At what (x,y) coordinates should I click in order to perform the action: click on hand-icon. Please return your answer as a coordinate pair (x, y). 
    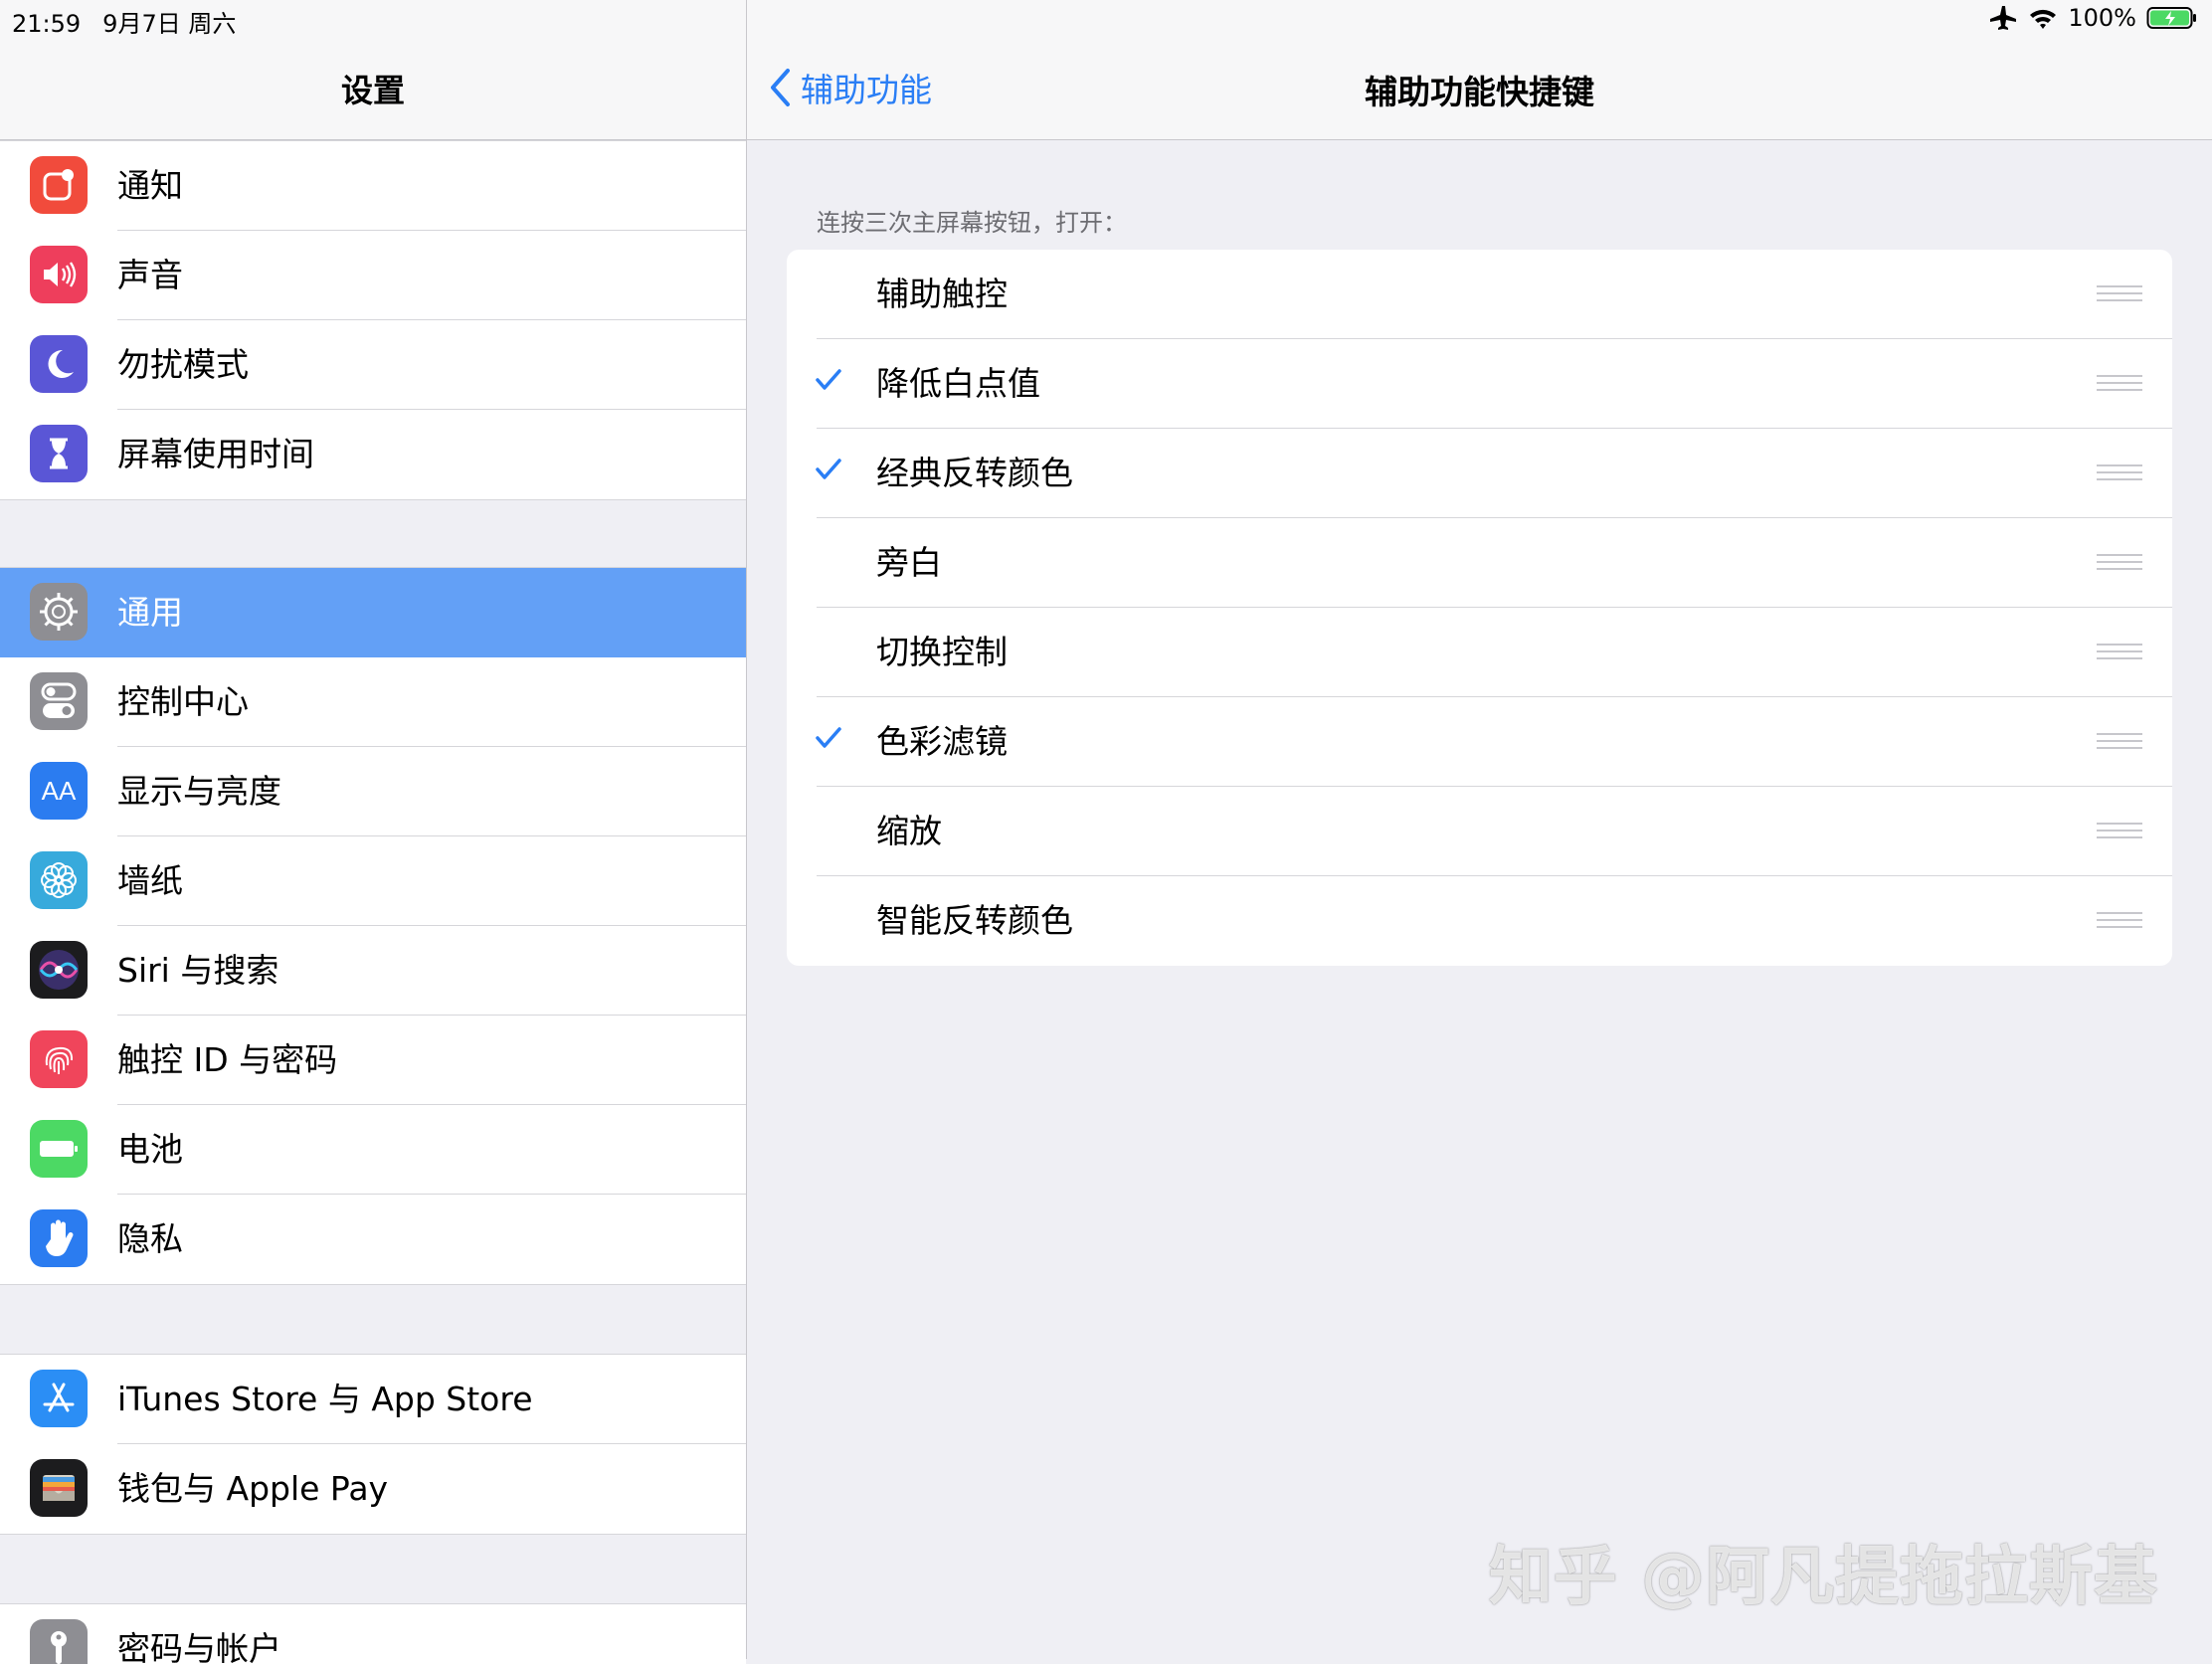
    Looking at the image, I should click on (59, 1238).